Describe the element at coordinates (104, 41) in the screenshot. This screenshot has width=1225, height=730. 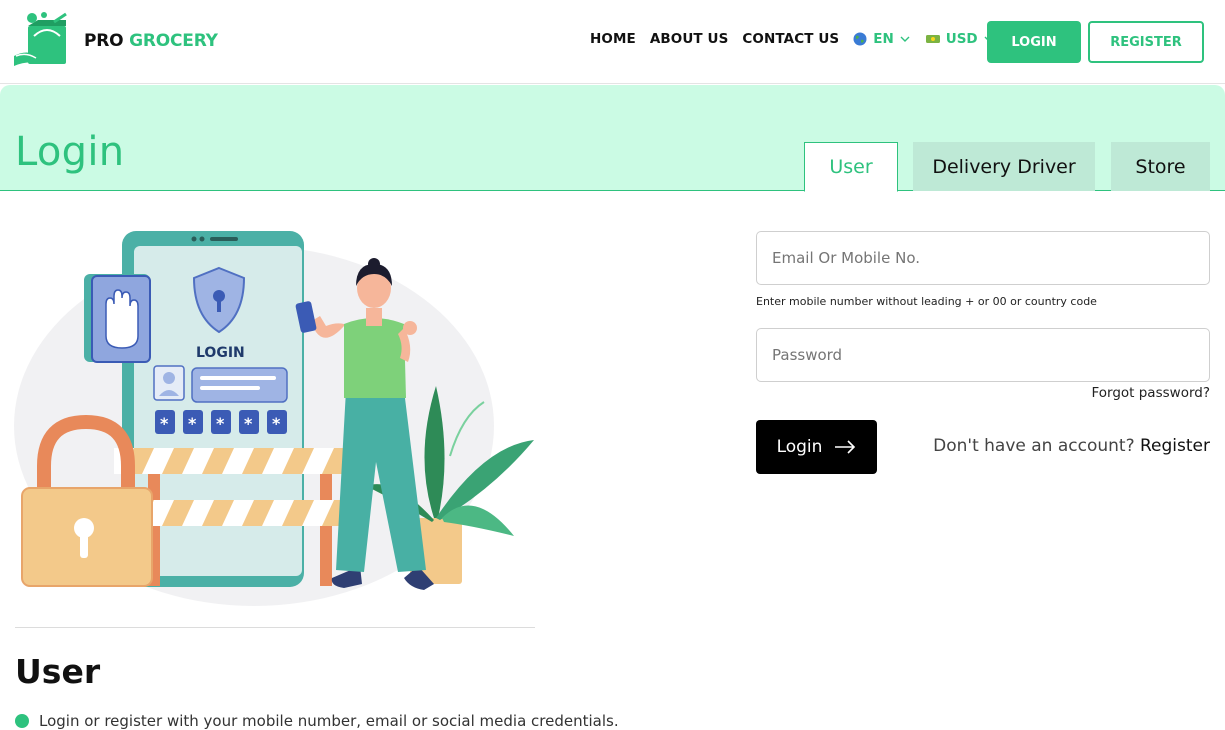
I see `brand-word-pro: PRO` at that location.